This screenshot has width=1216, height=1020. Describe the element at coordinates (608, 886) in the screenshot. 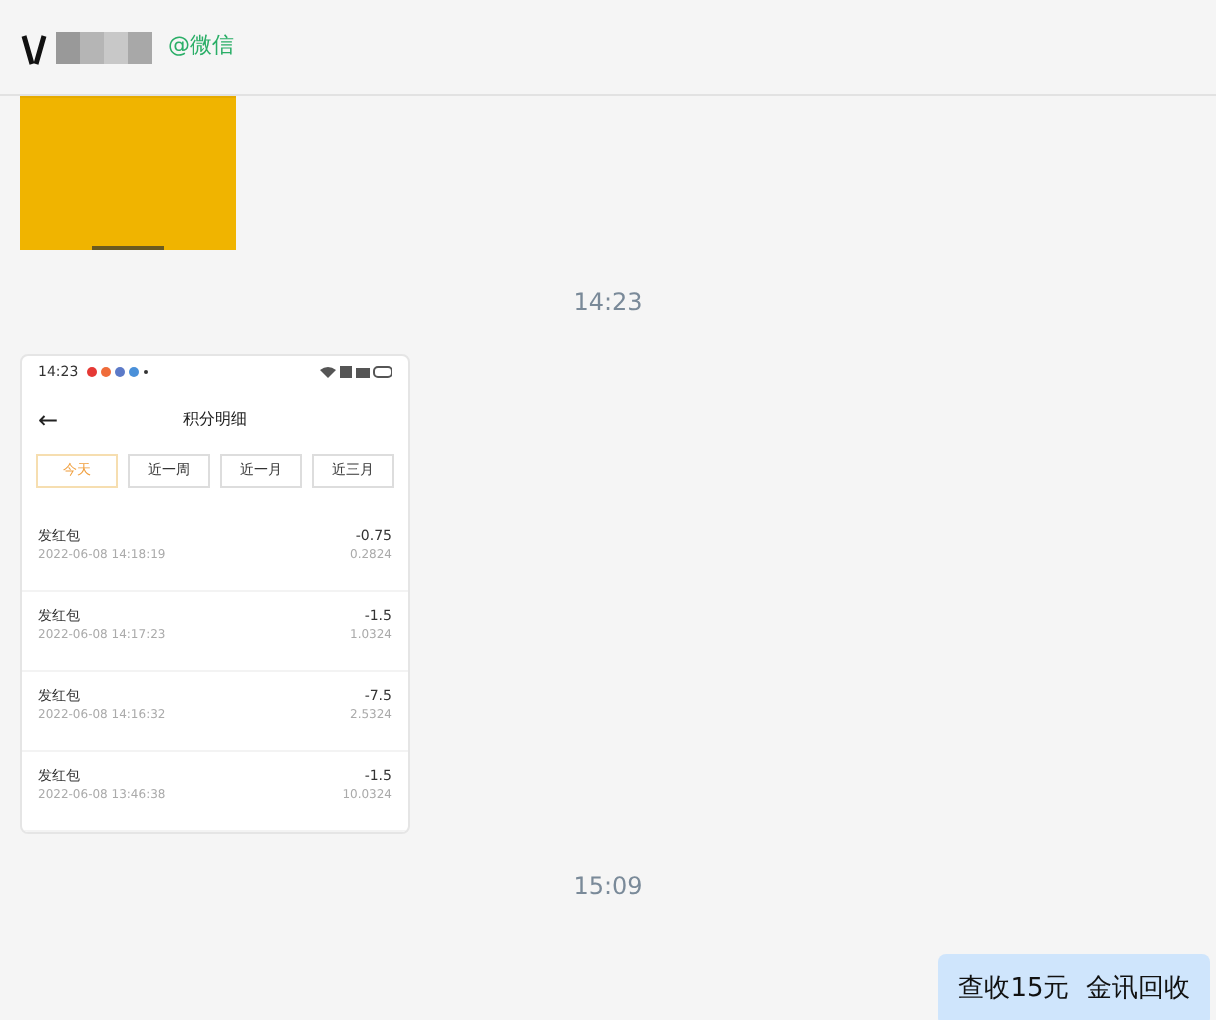

I see `timestamp: 15:09` at that location.